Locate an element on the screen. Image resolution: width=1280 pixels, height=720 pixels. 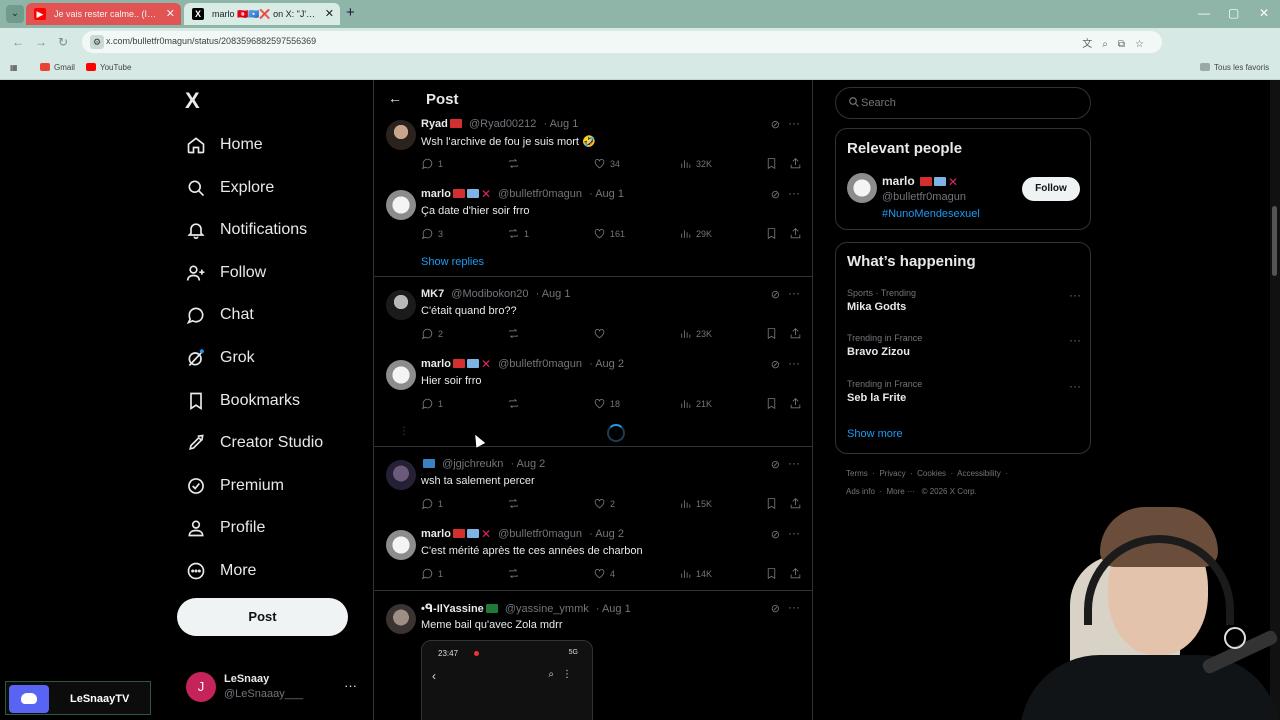
follow-button: Follow is located at coordinates (1051, 189).